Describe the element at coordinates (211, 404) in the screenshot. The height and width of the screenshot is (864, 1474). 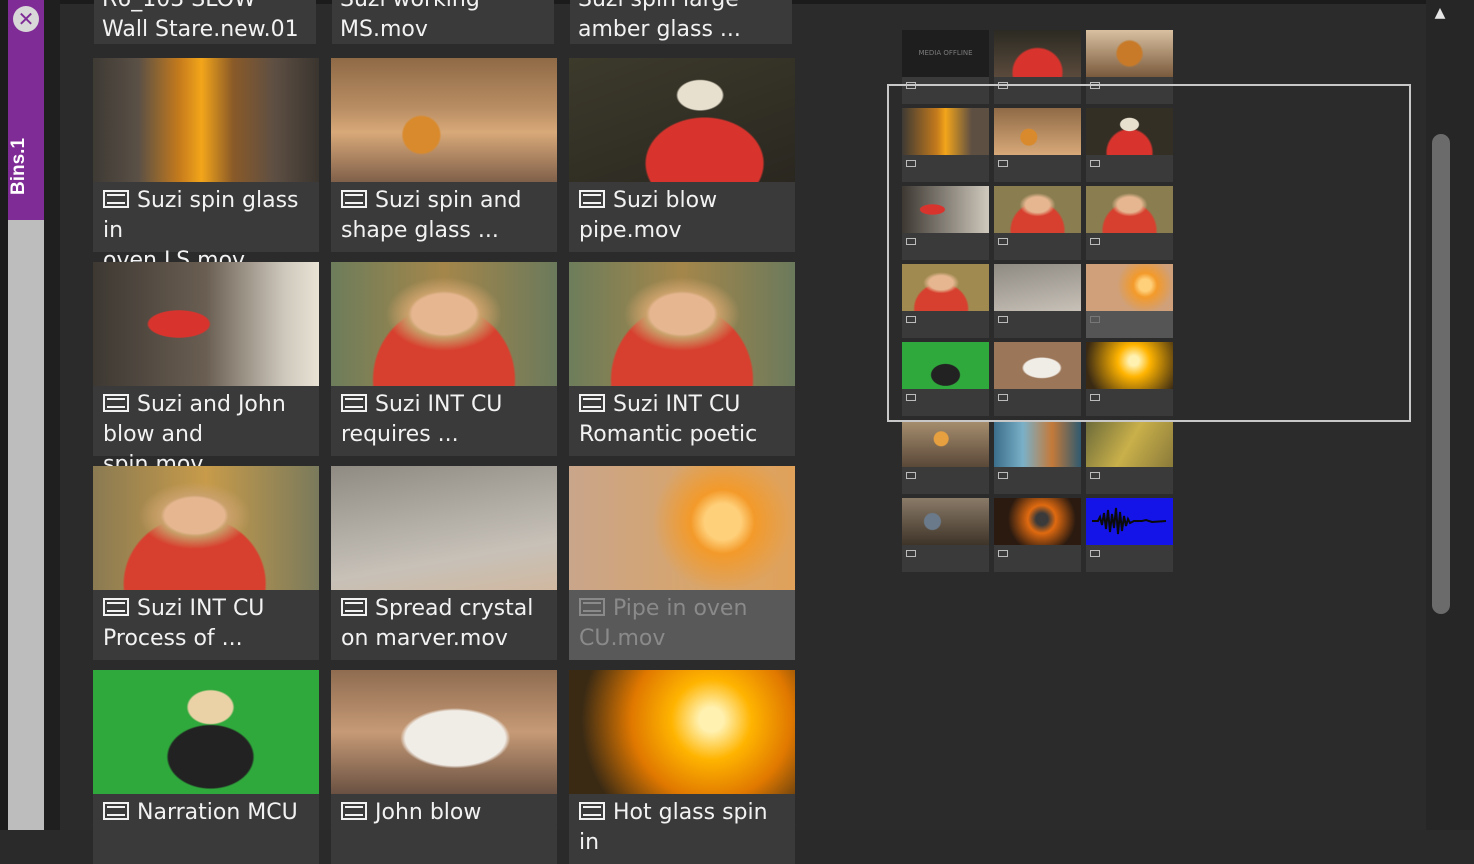
I see `clip-title-line1: Suzi and John` at that location.